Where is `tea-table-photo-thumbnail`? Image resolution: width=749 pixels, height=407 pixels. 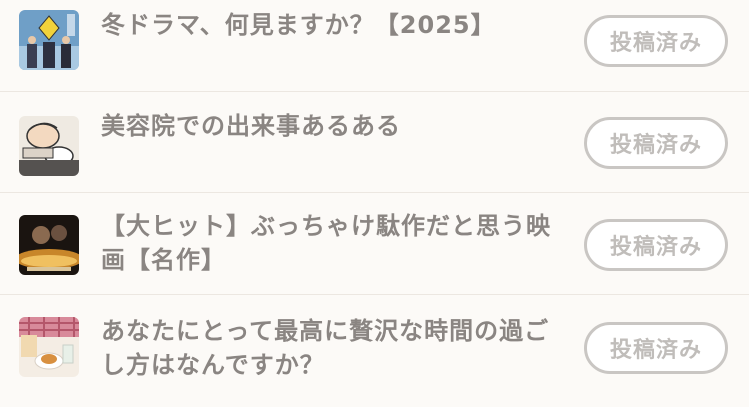 tea-table-photo-thumbnail is located at coordinates (49, 347).